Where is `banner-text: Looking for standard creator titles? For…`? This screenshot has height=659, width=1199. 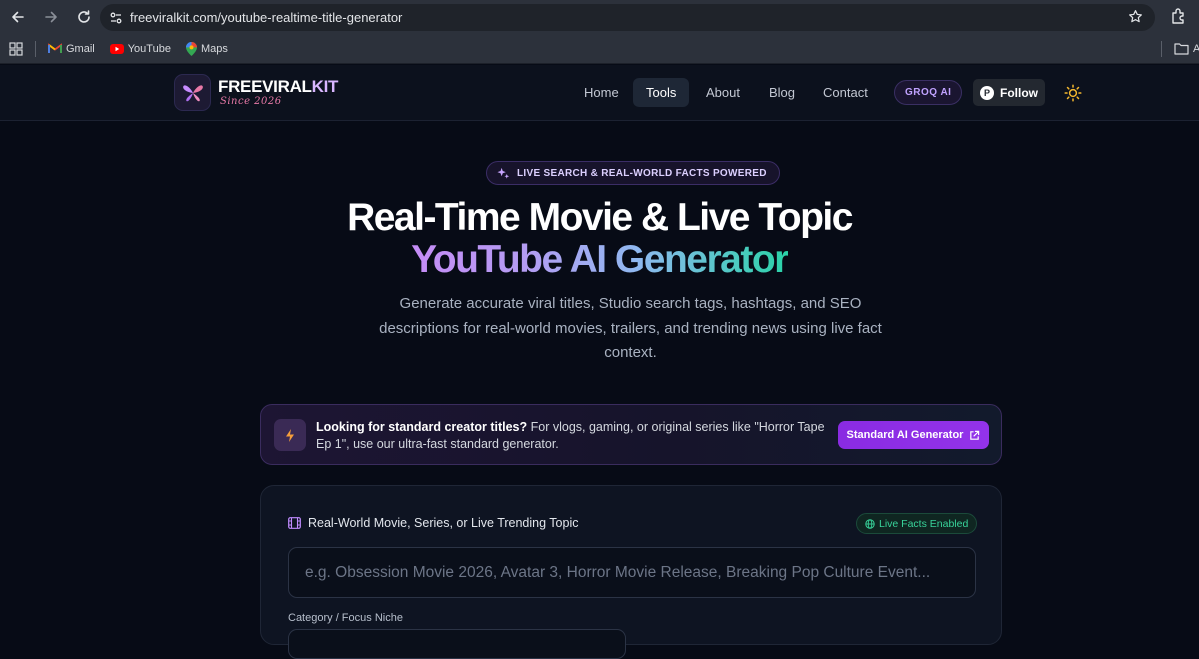
banner-text: Looking for standard creator titles? For… is located at coordinates (576, 436).